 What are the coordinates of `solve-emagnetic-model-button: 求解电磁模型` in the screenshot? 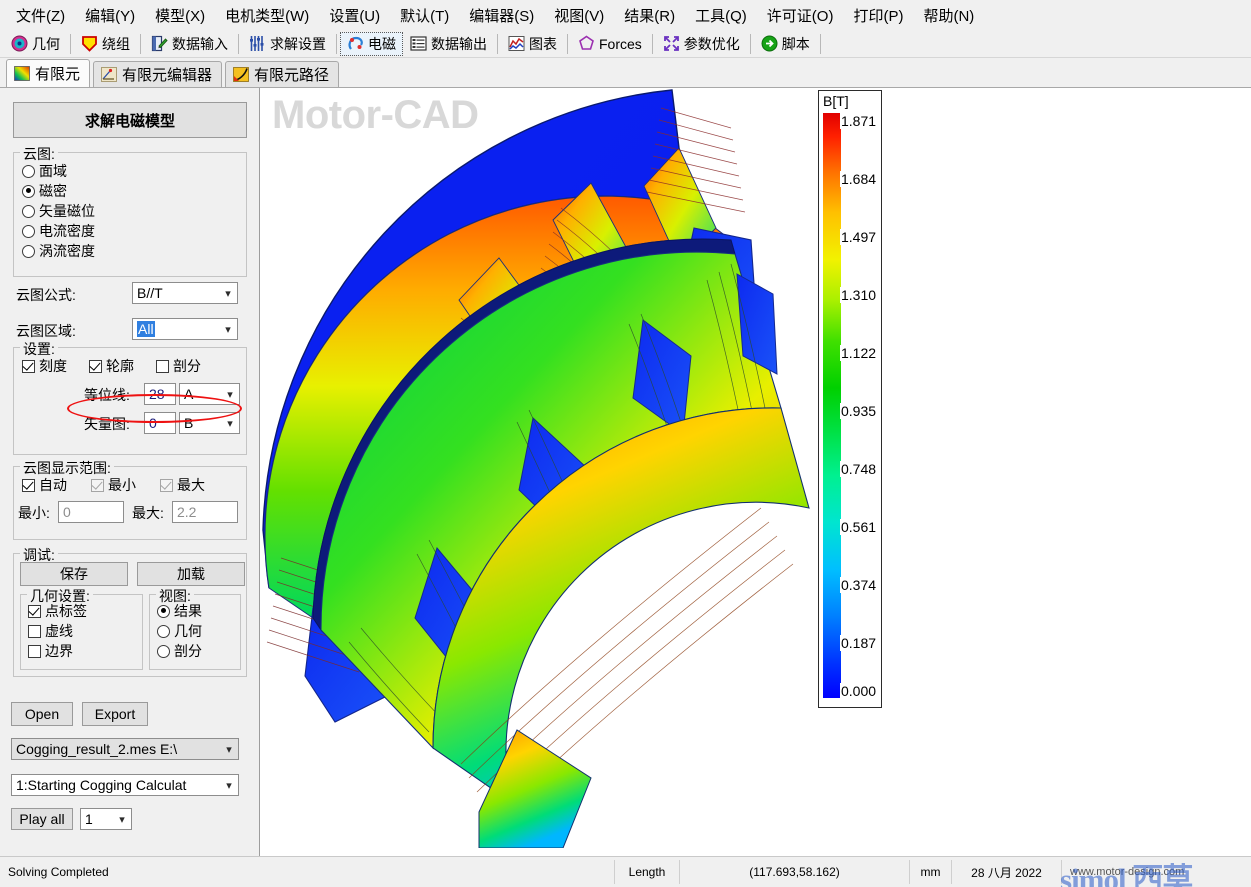 It's located at (130, 120).